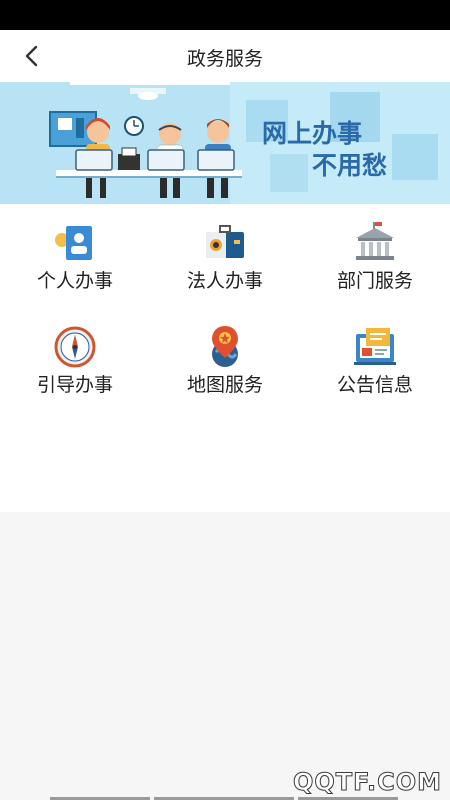 The height and width of the screenshot is (800, 450). I want to click on service-label: 地图服务, so click(224, 385).